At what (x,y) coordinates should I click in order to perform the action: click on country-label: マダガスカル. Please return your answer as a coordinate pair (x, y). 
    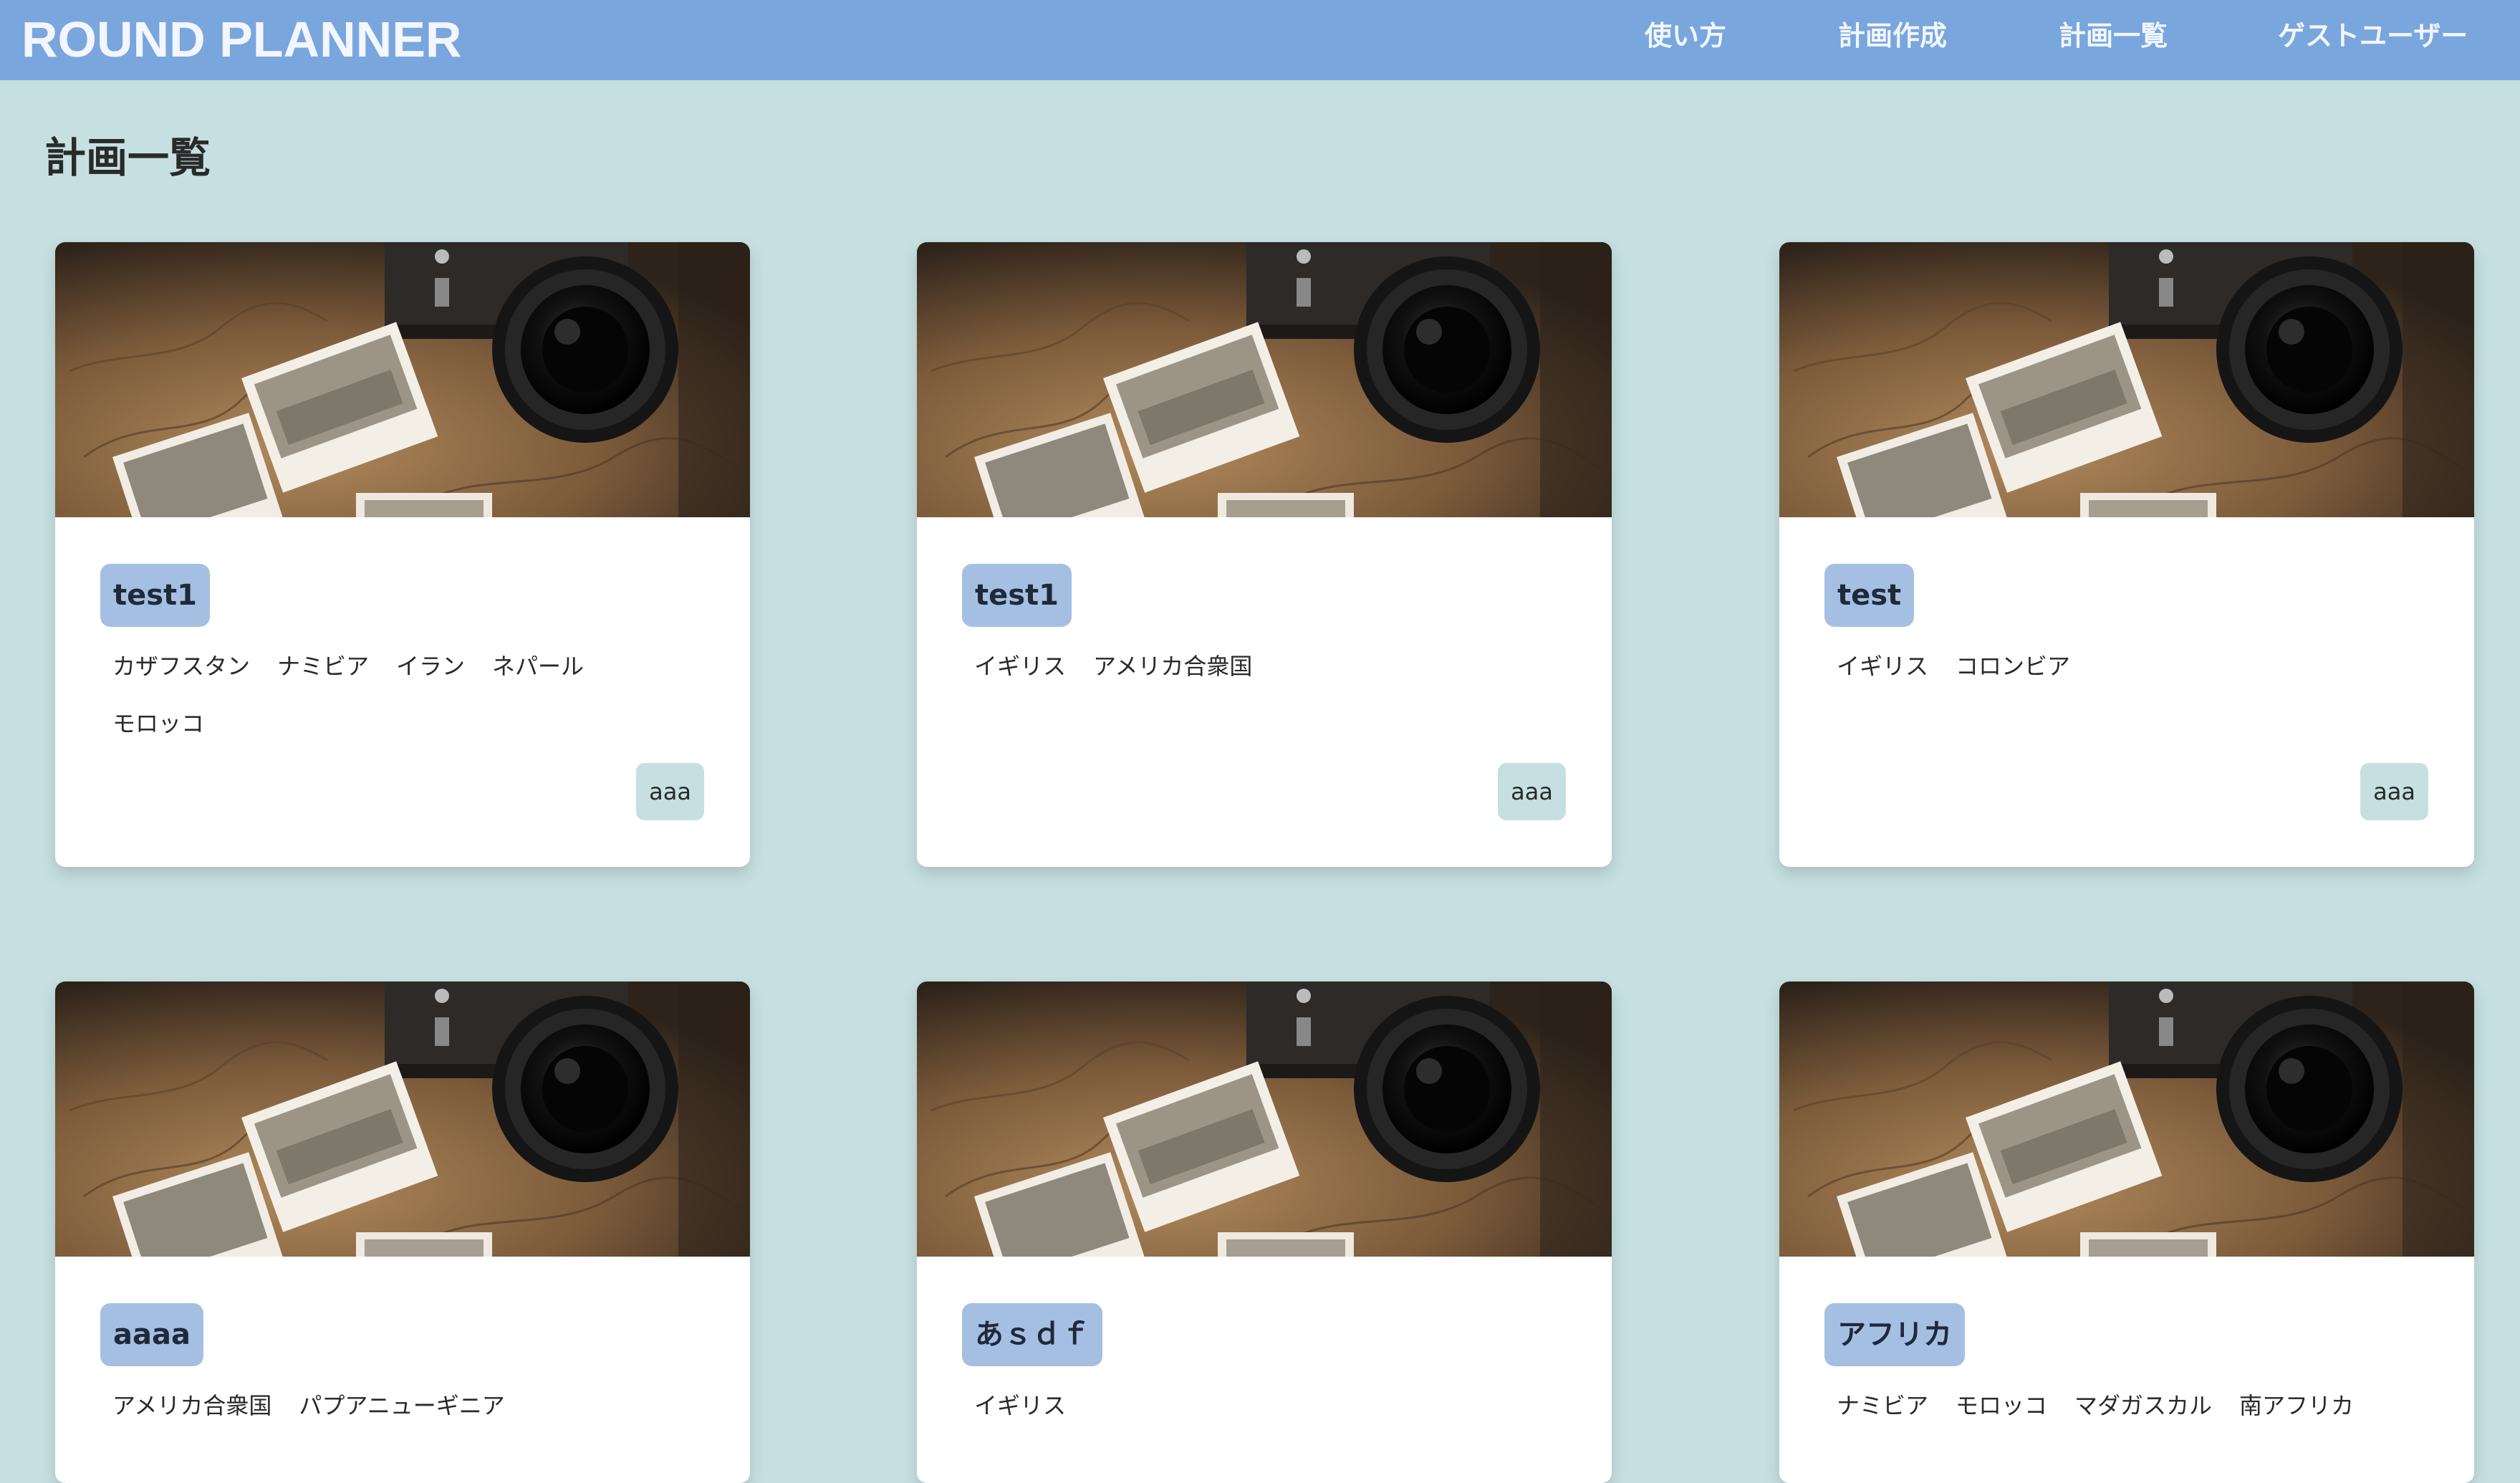
    Looking at the image, I should click on (2143, 1405).